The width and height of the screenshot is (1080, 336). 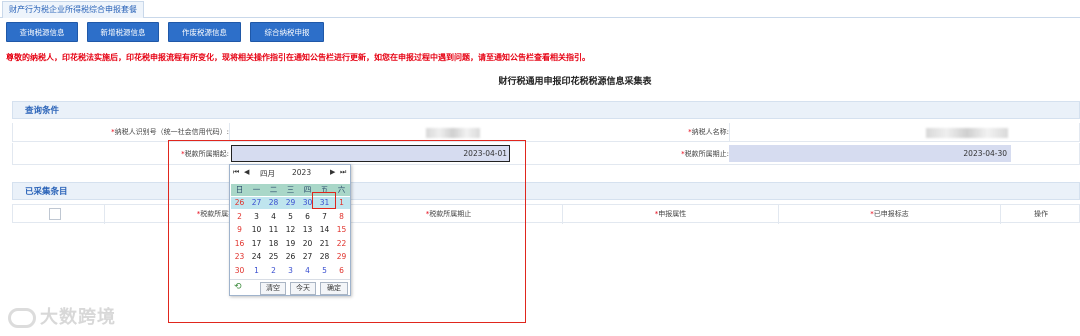 I want to click on col-declare-attr: *申报属性, so click(x=670, y=214).